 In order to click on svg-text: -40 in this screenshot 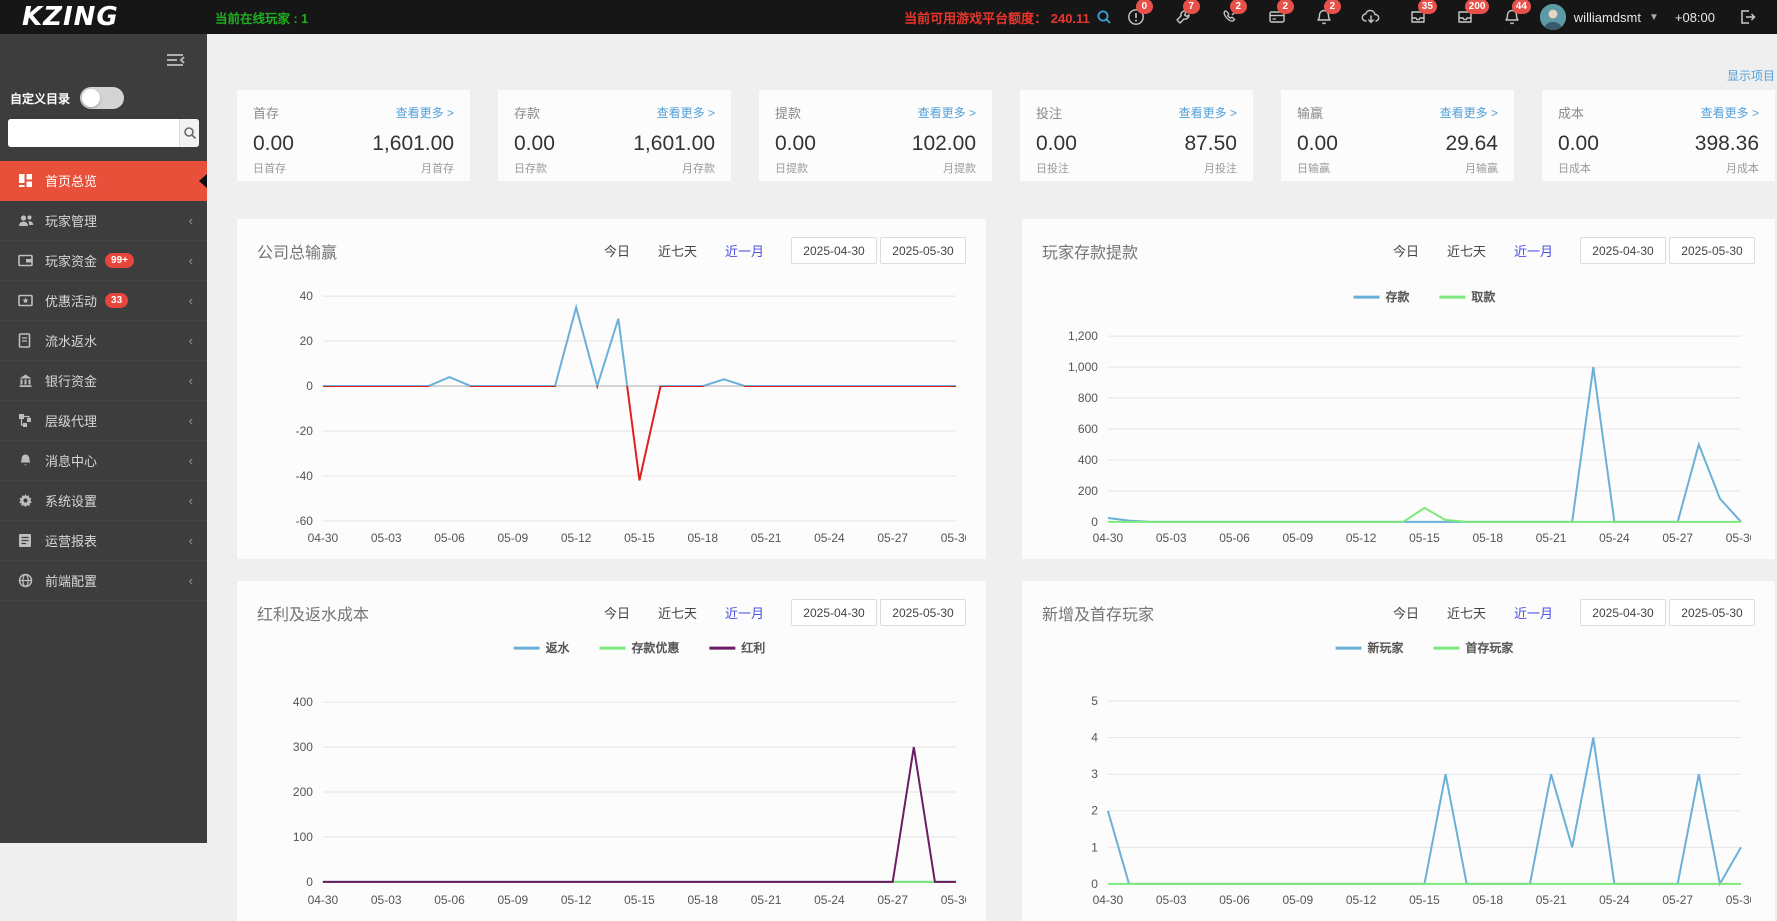, I will do `click(305, 476)`.